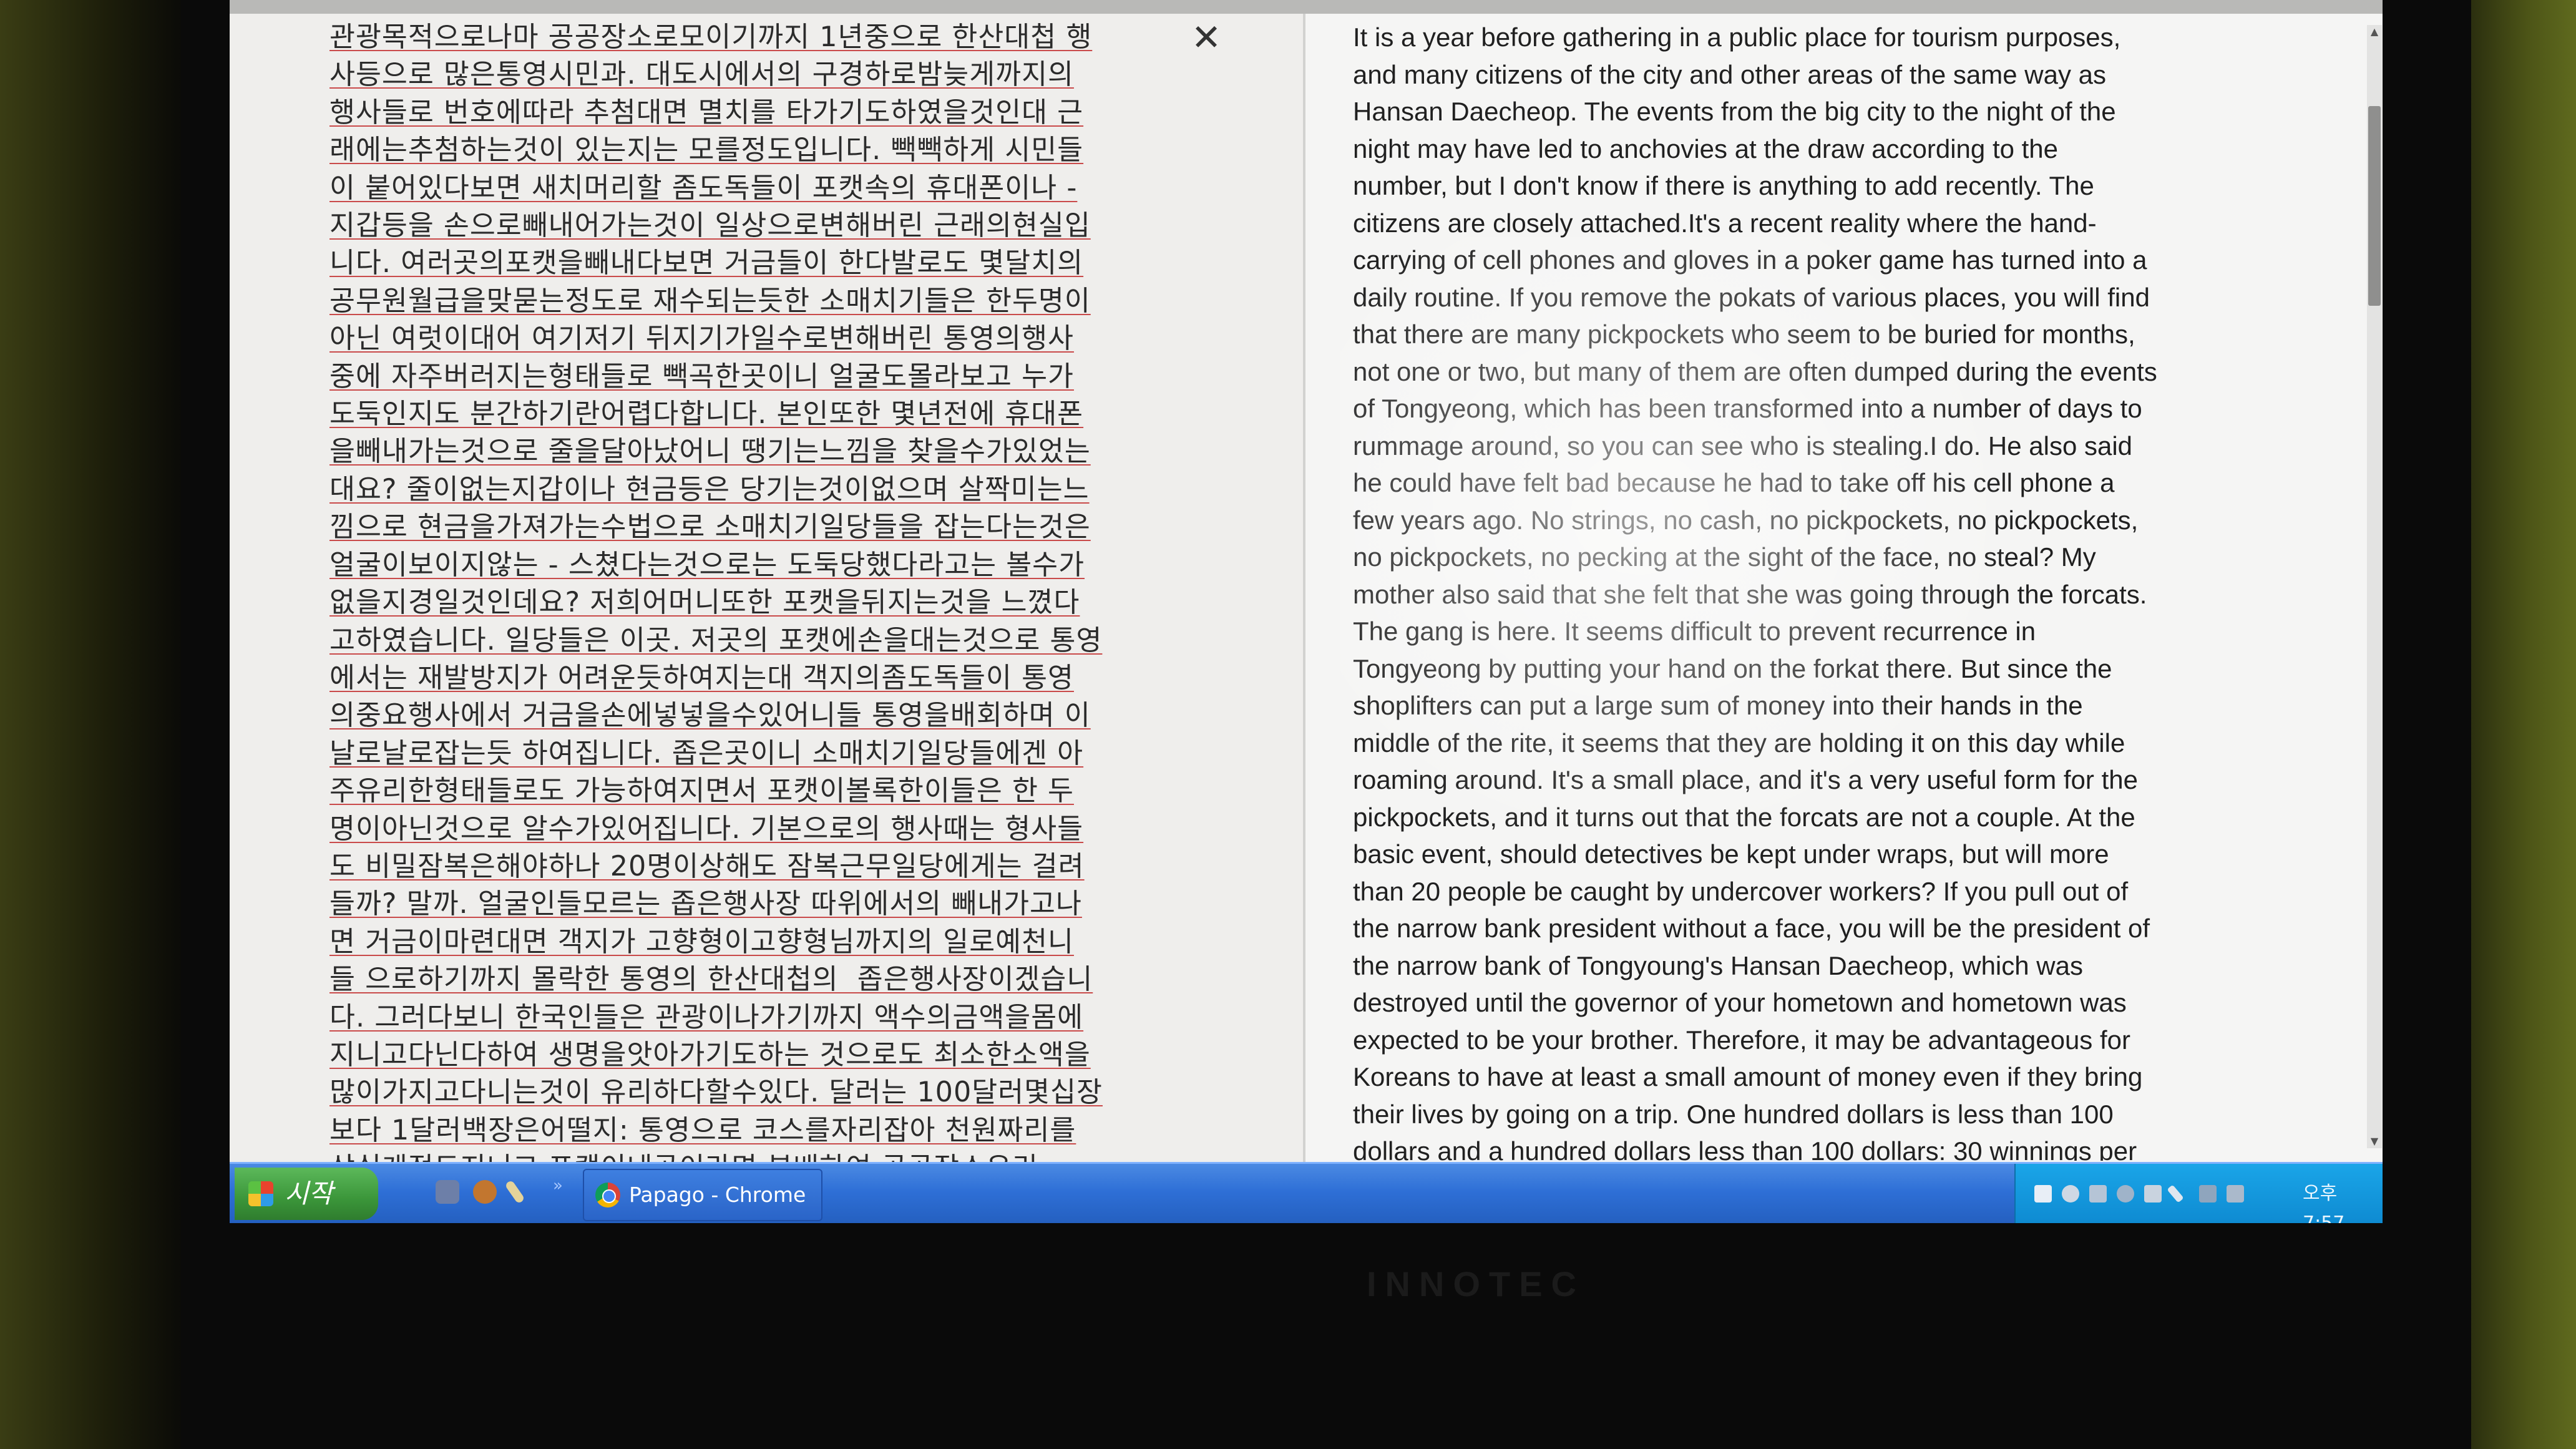 Image resolution: width=2576 pixels, height=1449 pixels. What do you see at coordinates (2235, 1194) in the screenshot?
I see `display-icon` at bounding box center [2235, 1194].